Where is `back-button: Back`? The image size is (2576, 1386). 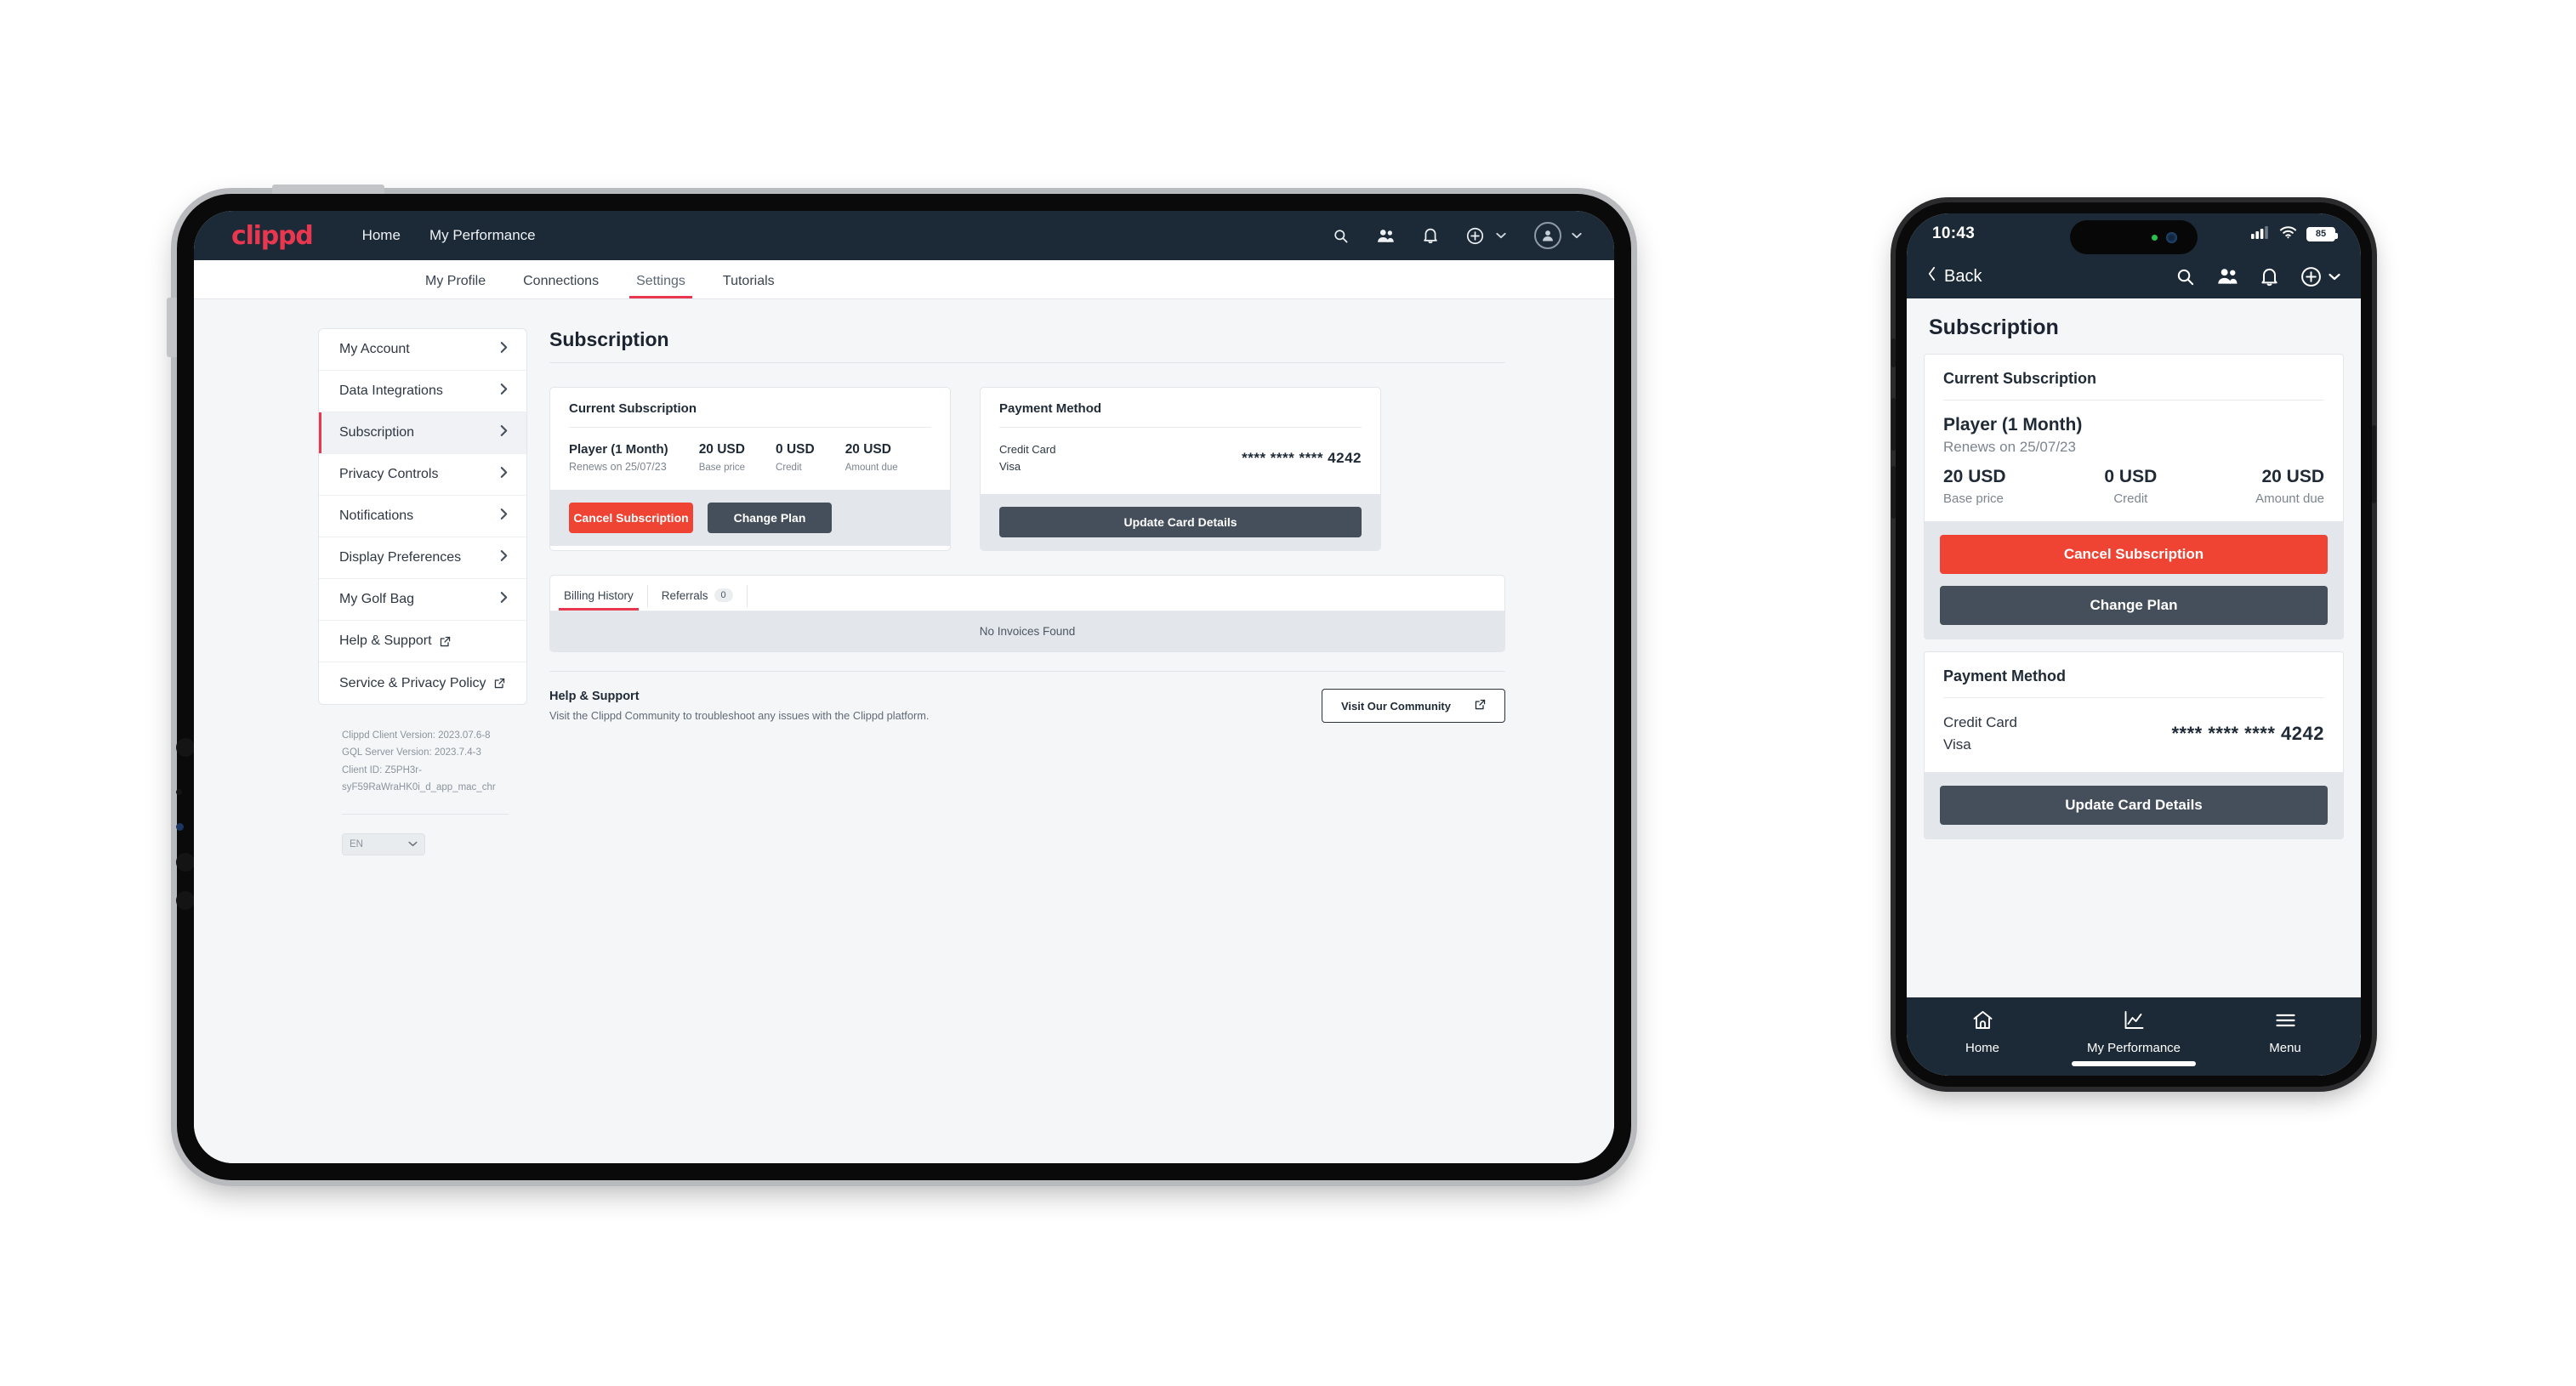
back-button: Back is located at coordinates (1954, 276).